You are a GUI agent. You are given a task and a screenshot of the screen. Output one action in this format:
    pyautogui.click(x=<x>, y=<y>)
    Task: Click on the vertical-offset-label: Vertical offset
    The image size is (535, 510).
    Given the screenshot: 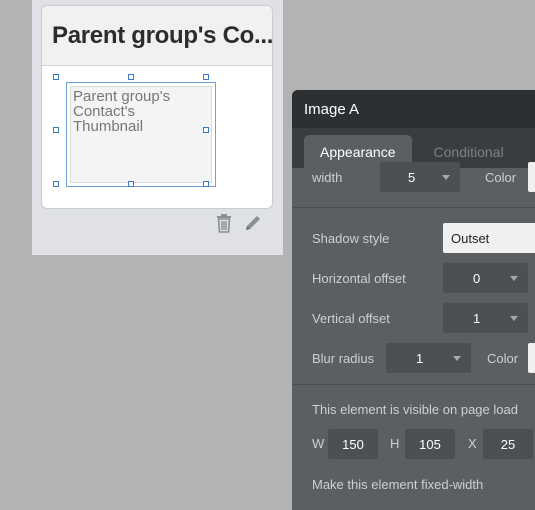 What is the action you would take?
    pyautogui.click(x=351, y=318)
    